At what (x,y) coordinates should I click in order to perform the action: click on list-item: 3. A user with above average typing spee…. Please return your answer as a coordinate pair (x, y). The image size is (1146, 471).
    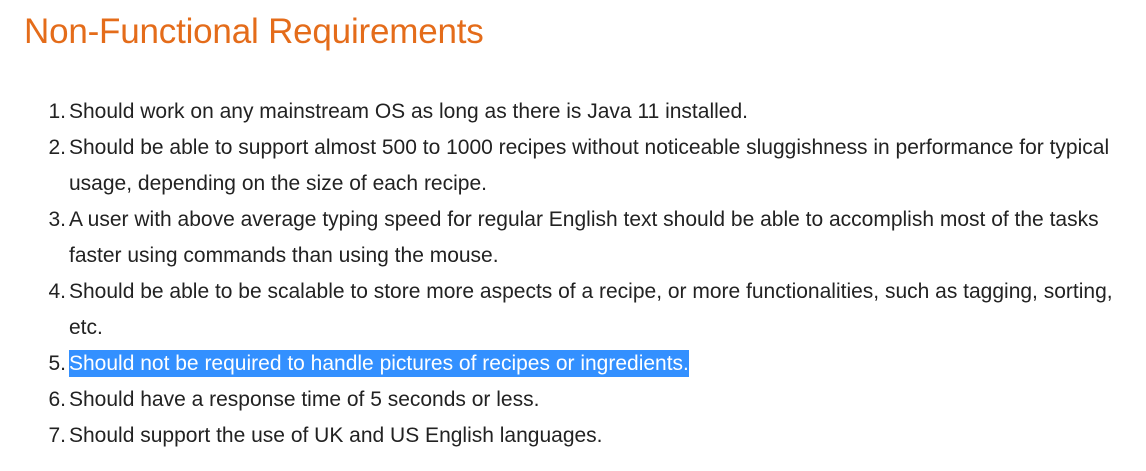
    Looking at the image, I should click on (579, 238).